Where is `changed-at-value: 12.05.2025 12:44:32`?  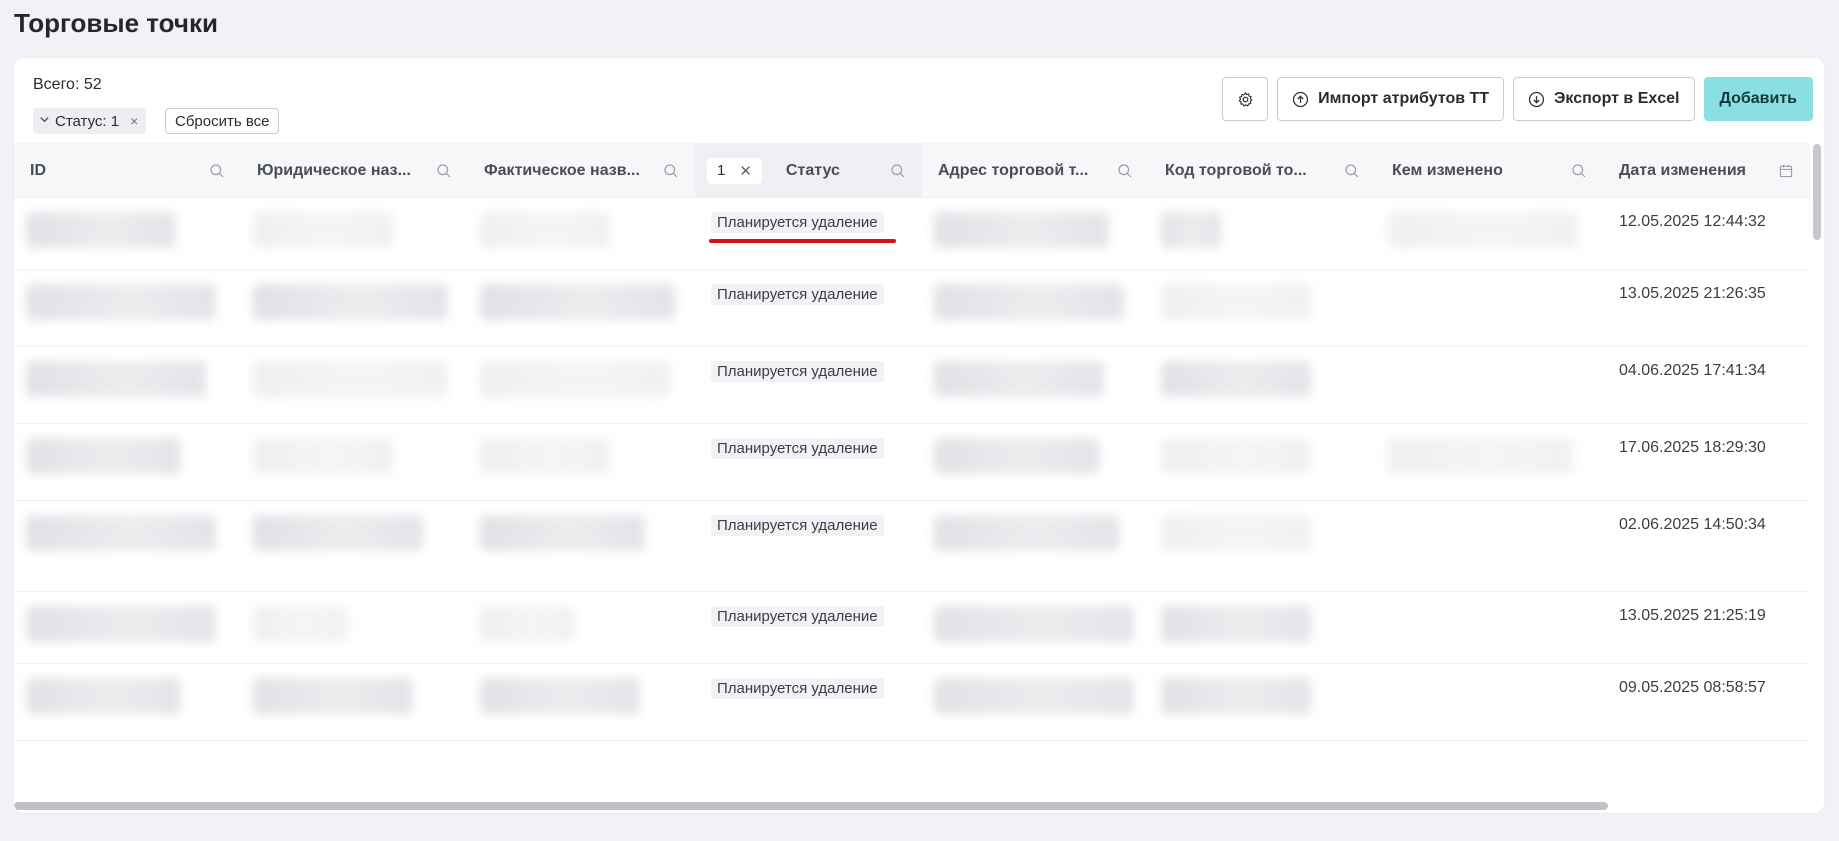
changed-at-value: 12.05.2025 12:44:32 is located at coordinates (1692, 221).